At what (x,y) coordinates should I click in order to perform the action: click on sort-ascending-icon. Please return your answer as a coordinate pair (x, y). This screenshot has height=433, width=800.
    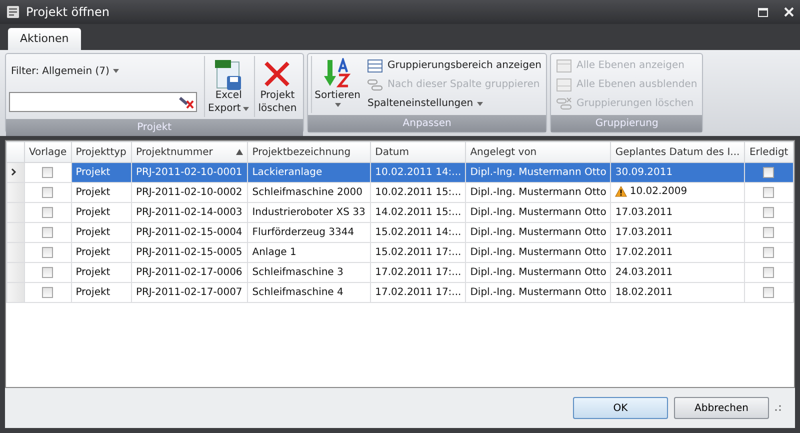
    Looking at the image, I should click on (240, 152).